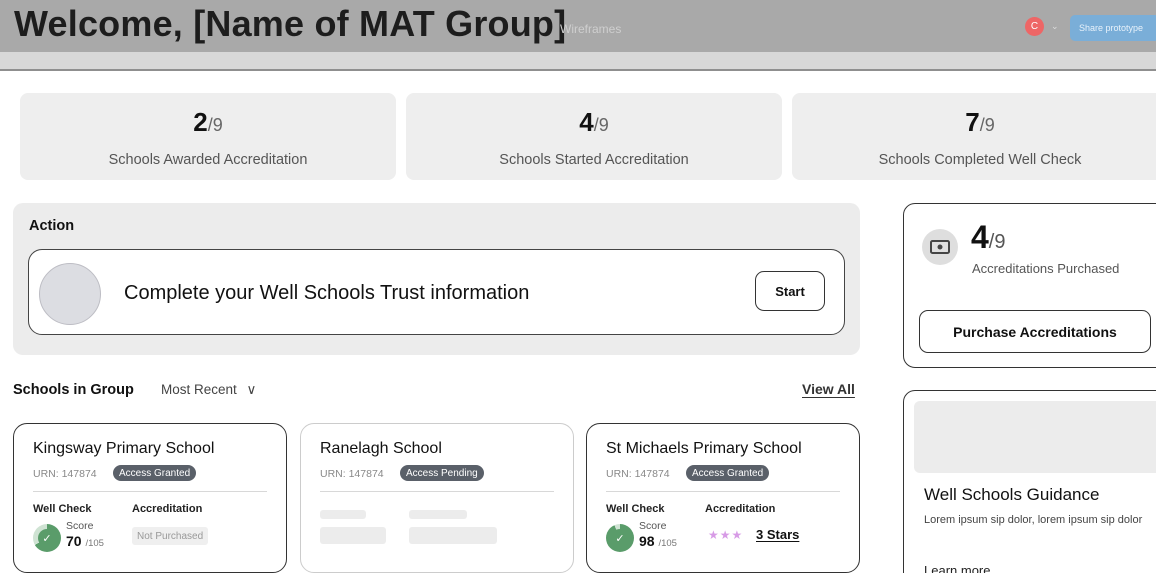  Describe the element at coordinates (578, 61) in the screenshot. I see `top-bar-sub` at that location.